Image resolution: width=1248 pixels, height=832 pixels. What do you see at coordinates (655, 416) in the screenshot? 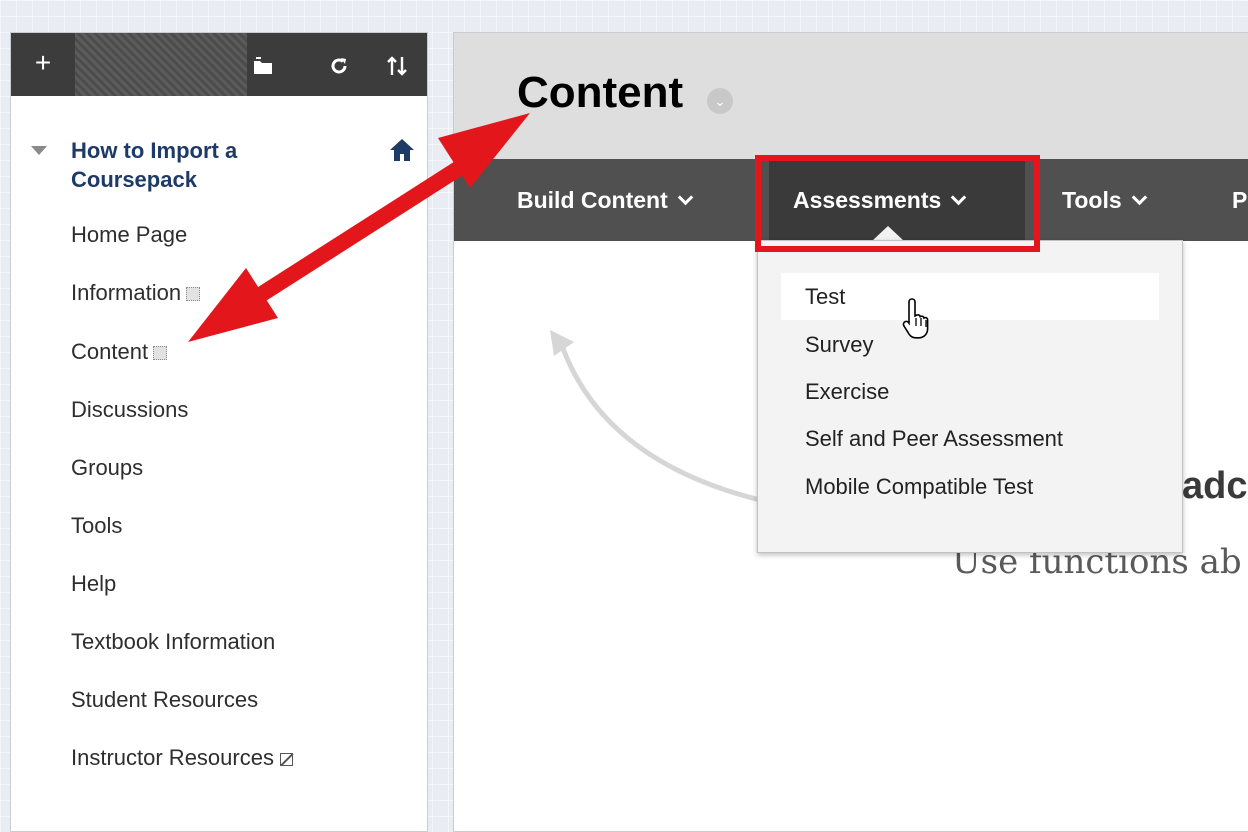
I see `background-curve-arrow-icon` at bounding box center [655, 416].